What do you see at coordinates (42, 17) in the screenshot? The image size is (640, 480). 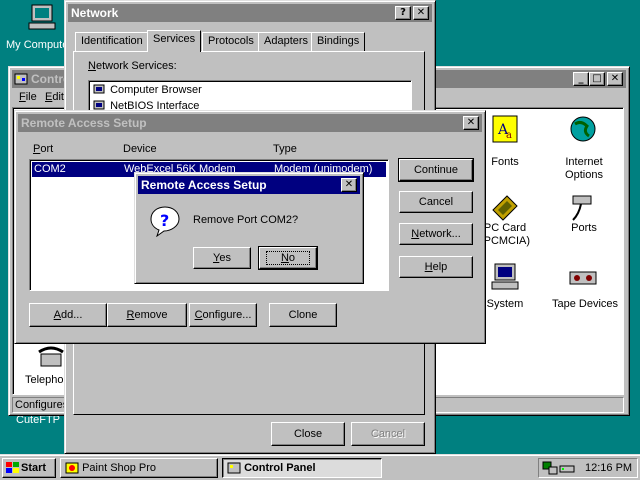 I see `my-computer-icon` at bounding box center [42, 17].